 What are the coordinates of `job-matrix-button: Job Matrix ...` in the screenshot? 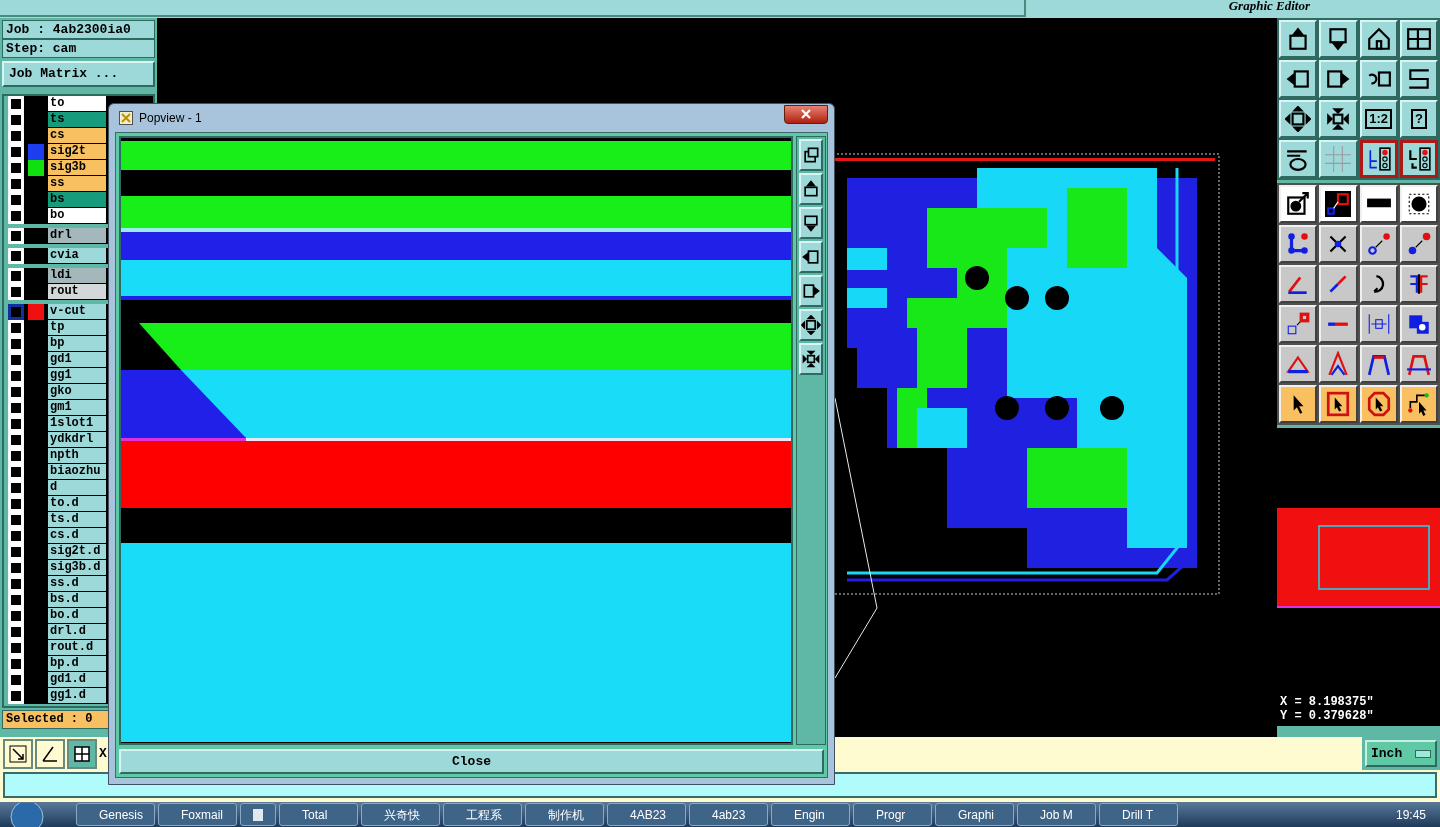 It's located at (78, 74).